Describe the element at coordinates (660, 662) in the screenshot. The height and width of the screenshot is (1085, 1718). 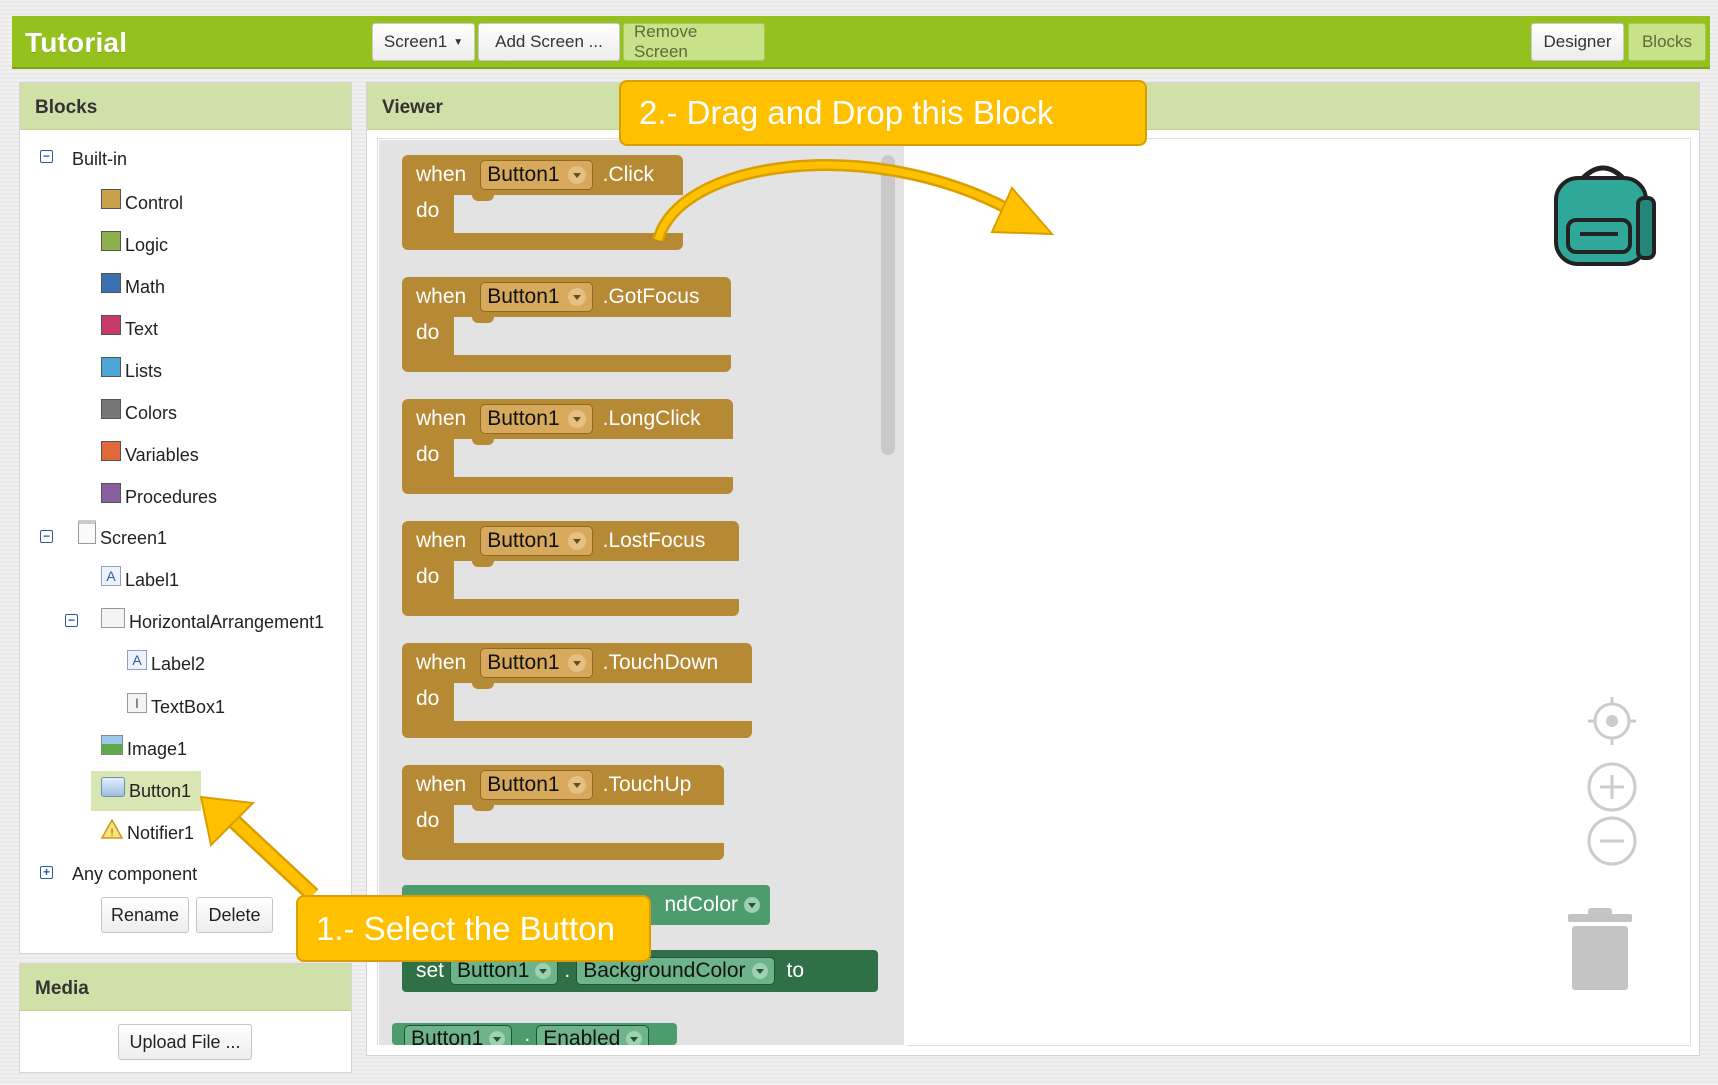
I see `event-name: .TouchDown` at that location.